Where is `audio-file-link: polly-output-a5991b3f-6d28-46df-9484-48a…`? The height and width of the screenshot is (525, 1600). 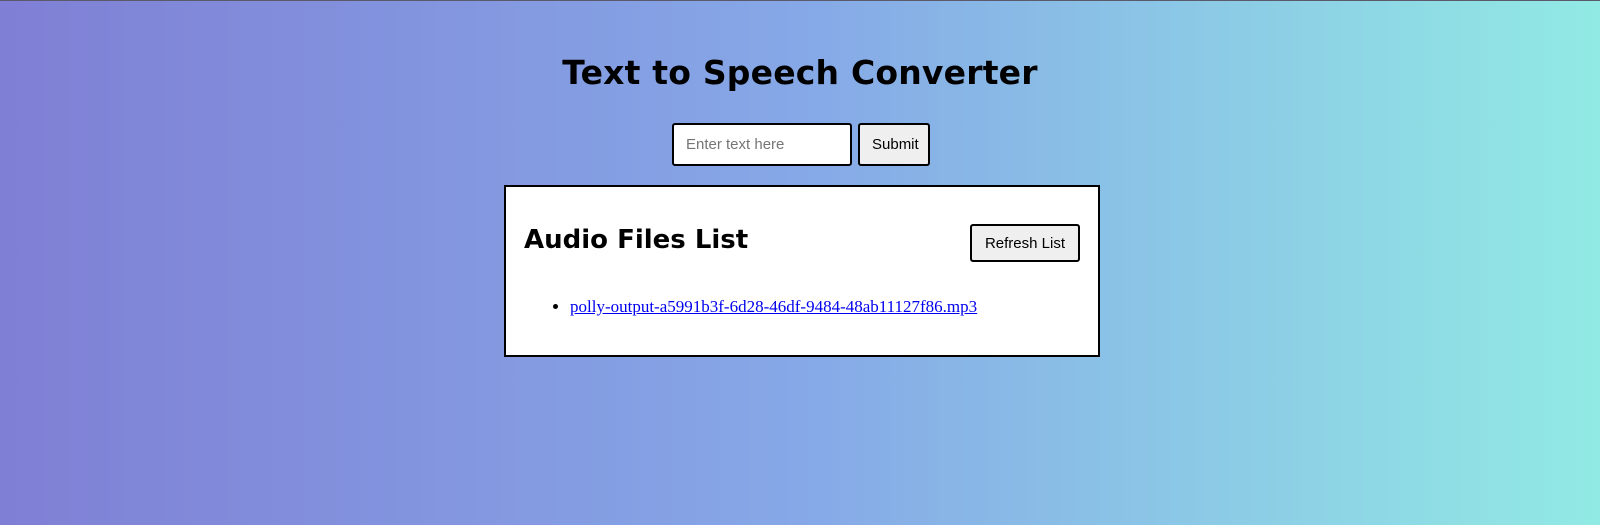
audio-file-link: polly-output-a5991b3f-6d28-46df-9484-48a… is located at coordinates (773, 306).